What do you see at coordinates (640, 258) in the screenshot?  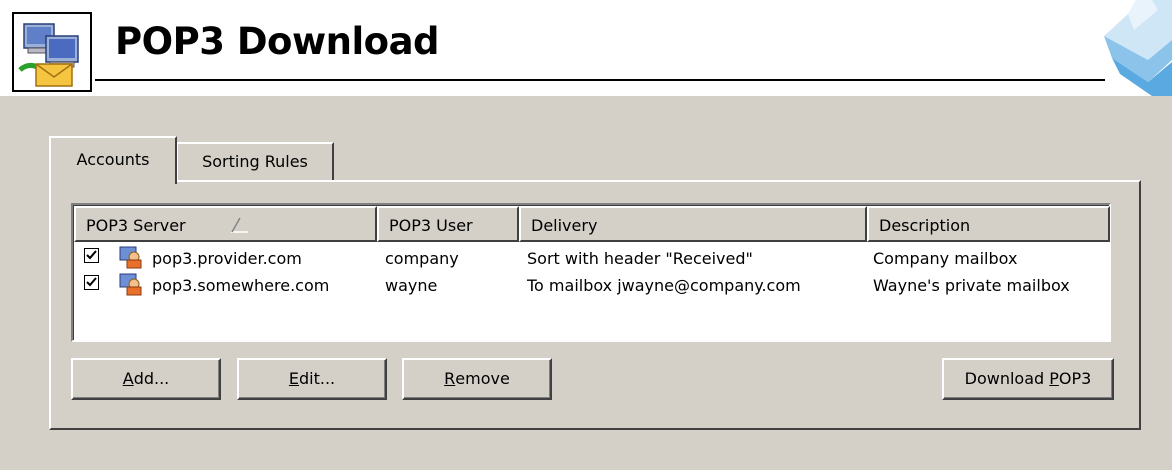 I see `cell-delivery: Sort with header "Received"` at bounding box center [640, 258].